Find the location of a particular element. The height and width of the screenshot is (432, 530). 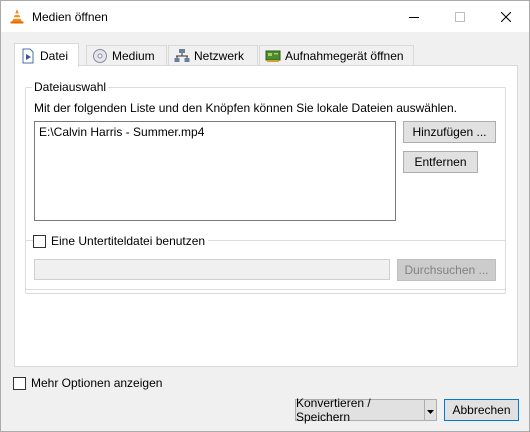

close-button is located at coordinates (506, 16).